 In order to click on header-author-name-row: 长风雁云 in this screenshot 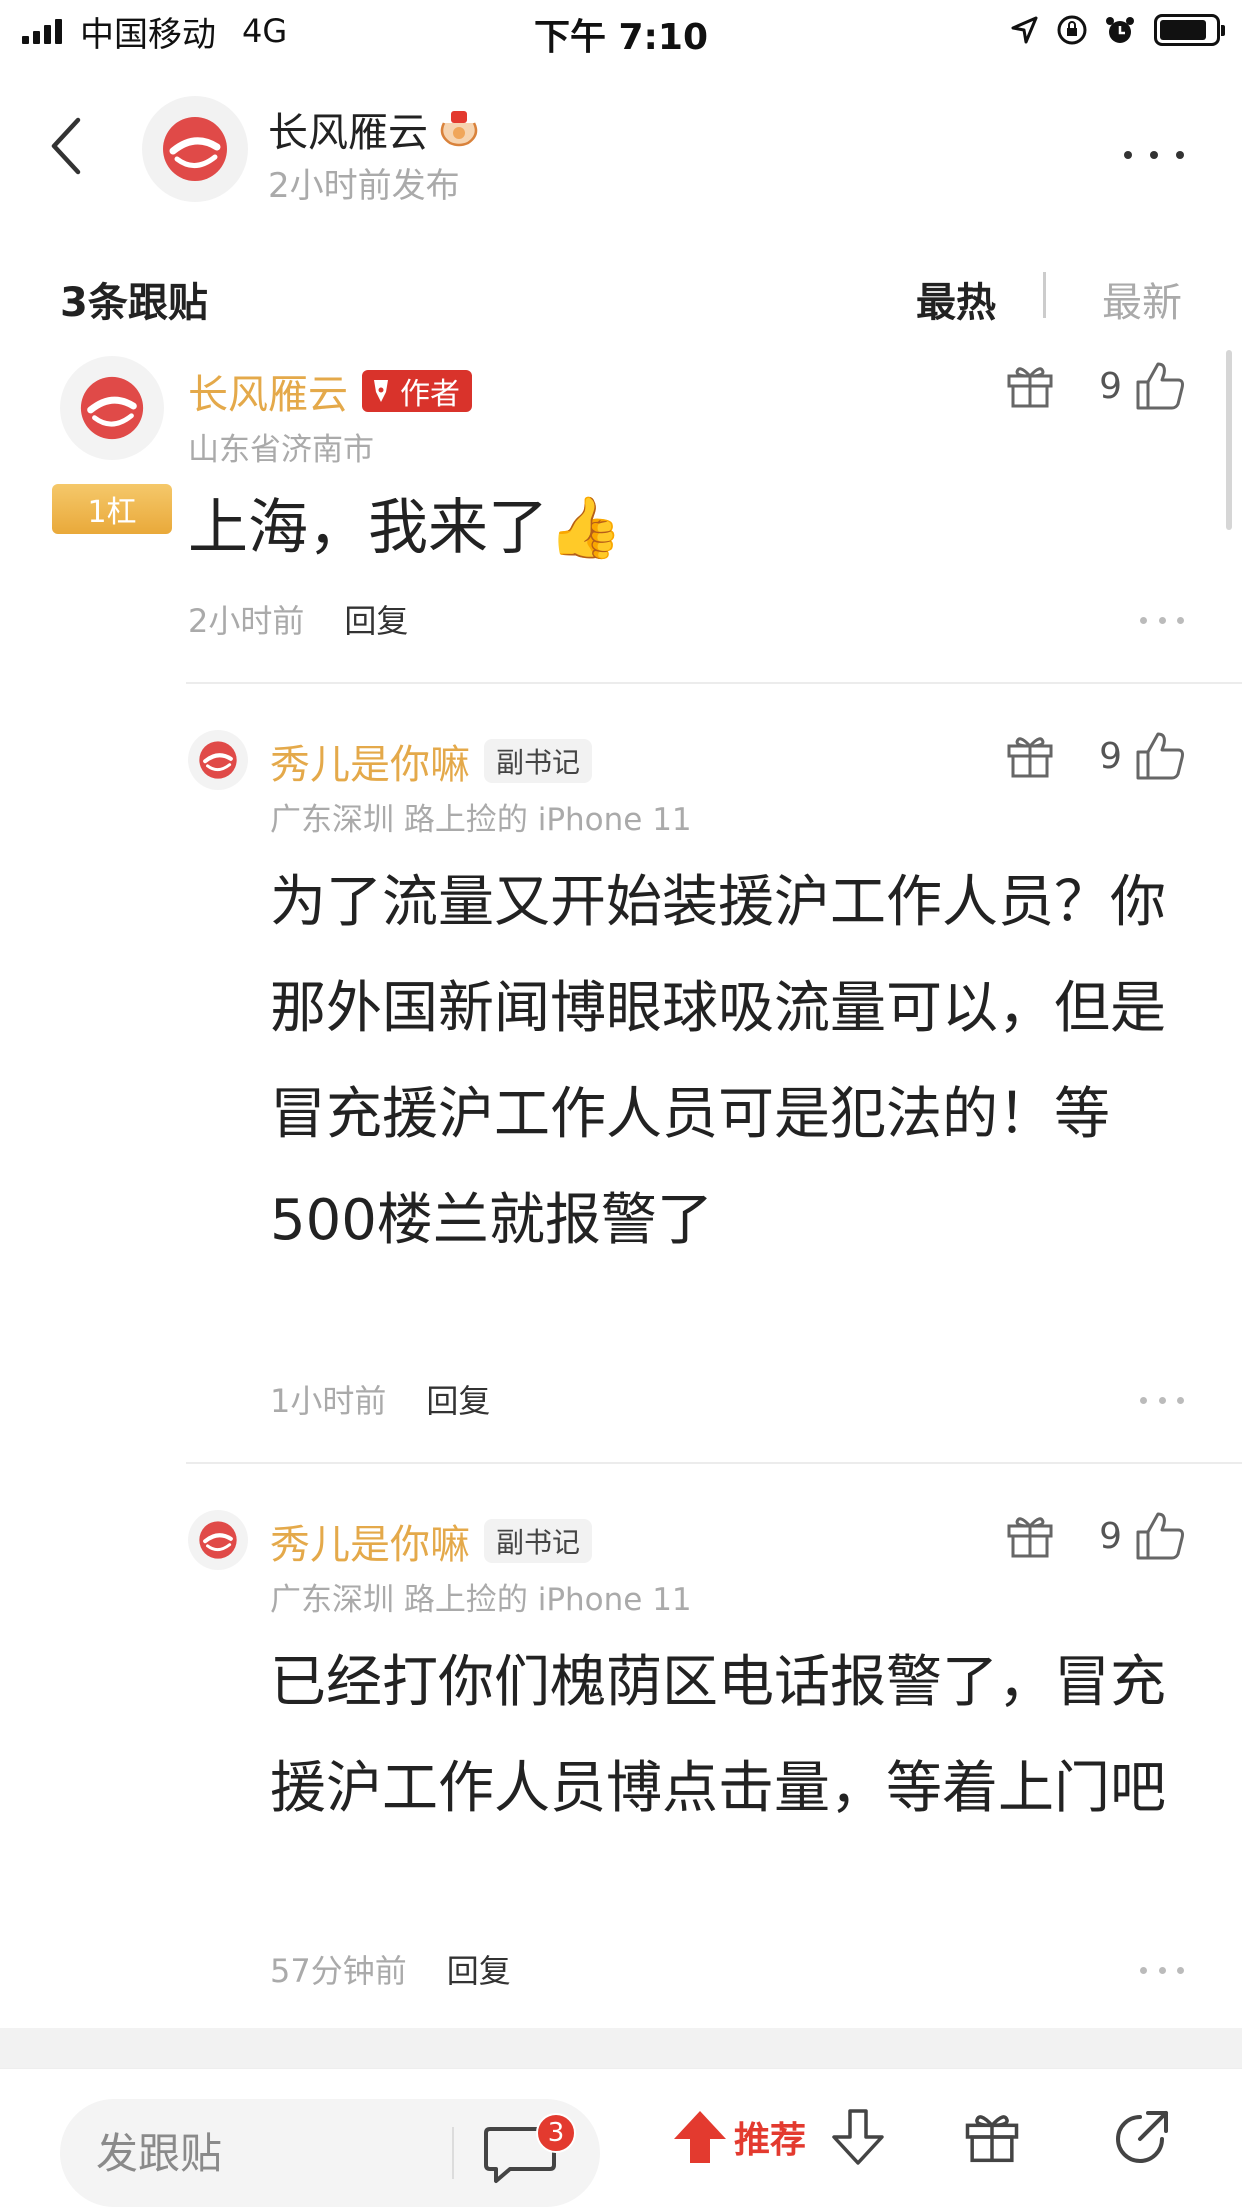, I will do `click(375, 129)`.